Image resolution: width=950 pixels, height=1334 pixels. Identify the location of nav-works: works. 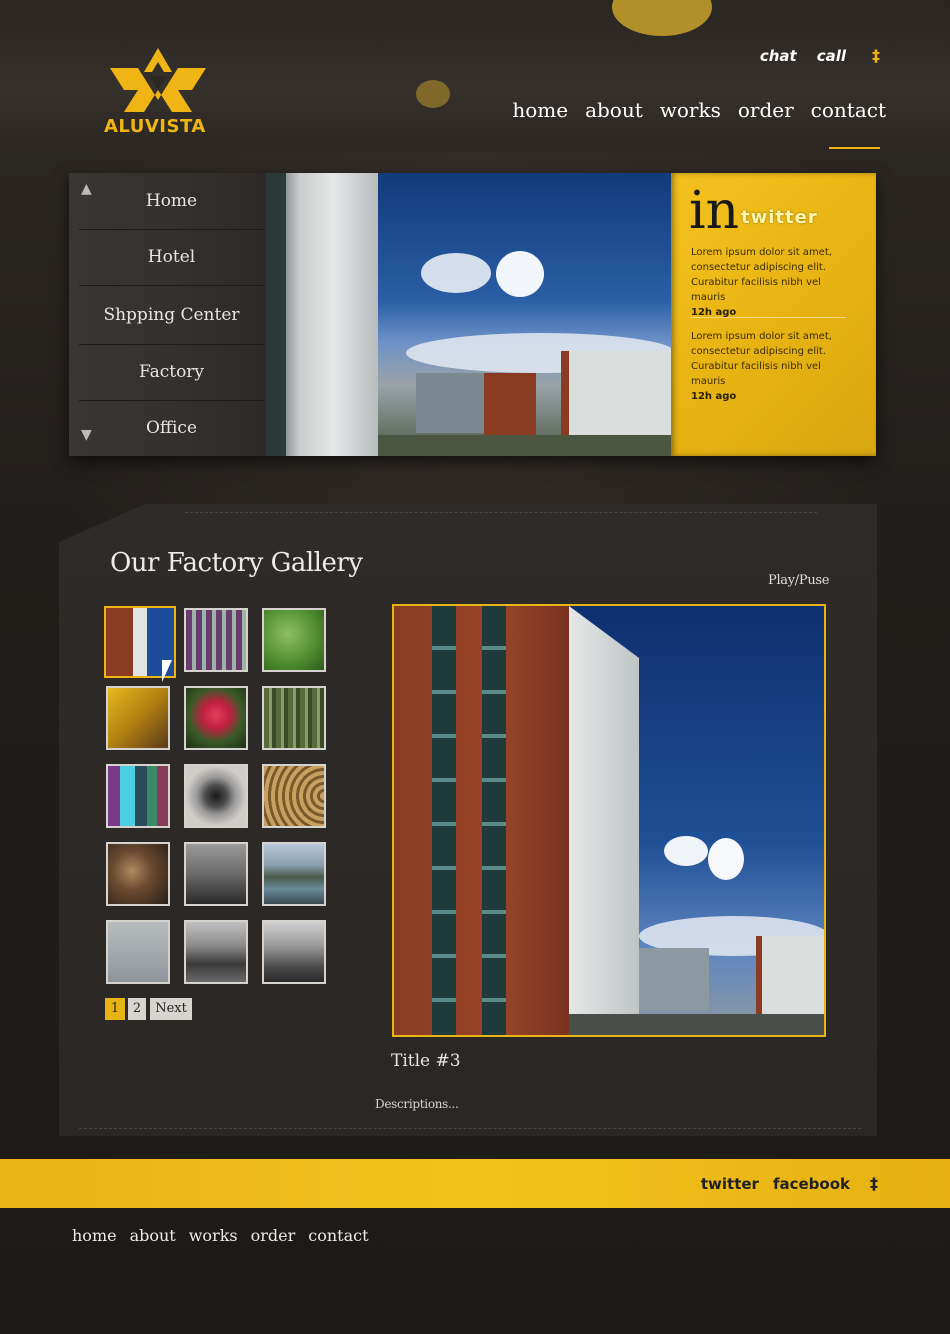
(690, 110).